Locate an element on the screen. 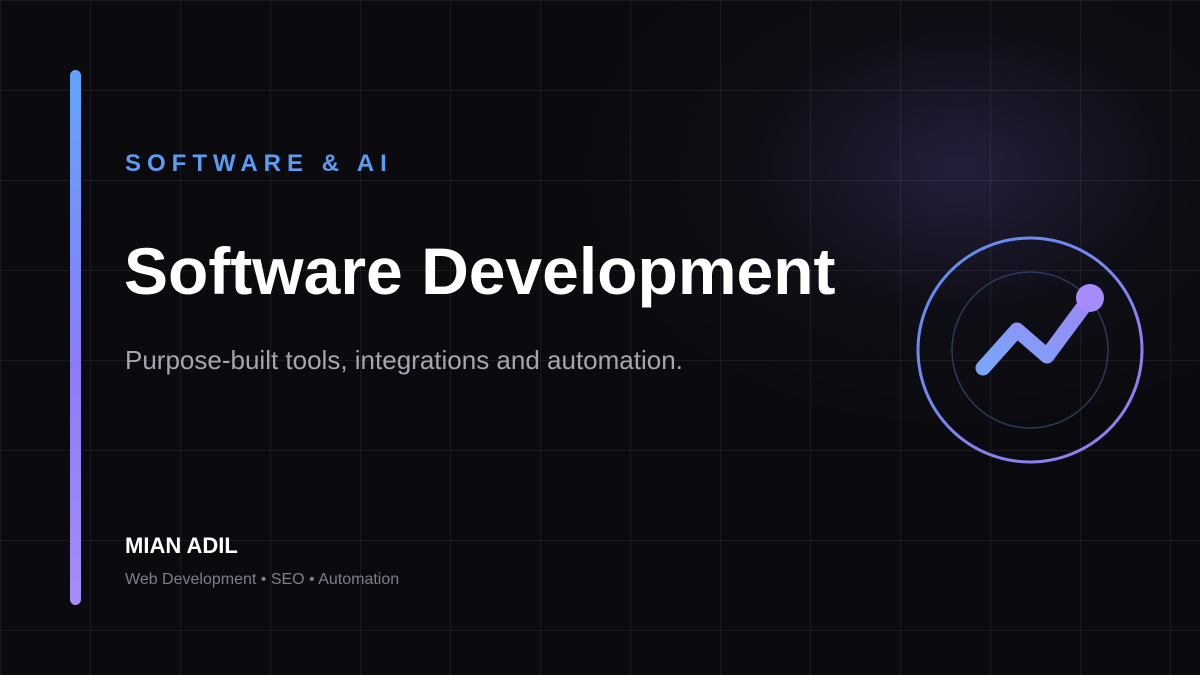 The image size is (1200, 675). category-label: SOFTWARE & AI is located at coordinates (259, 163).